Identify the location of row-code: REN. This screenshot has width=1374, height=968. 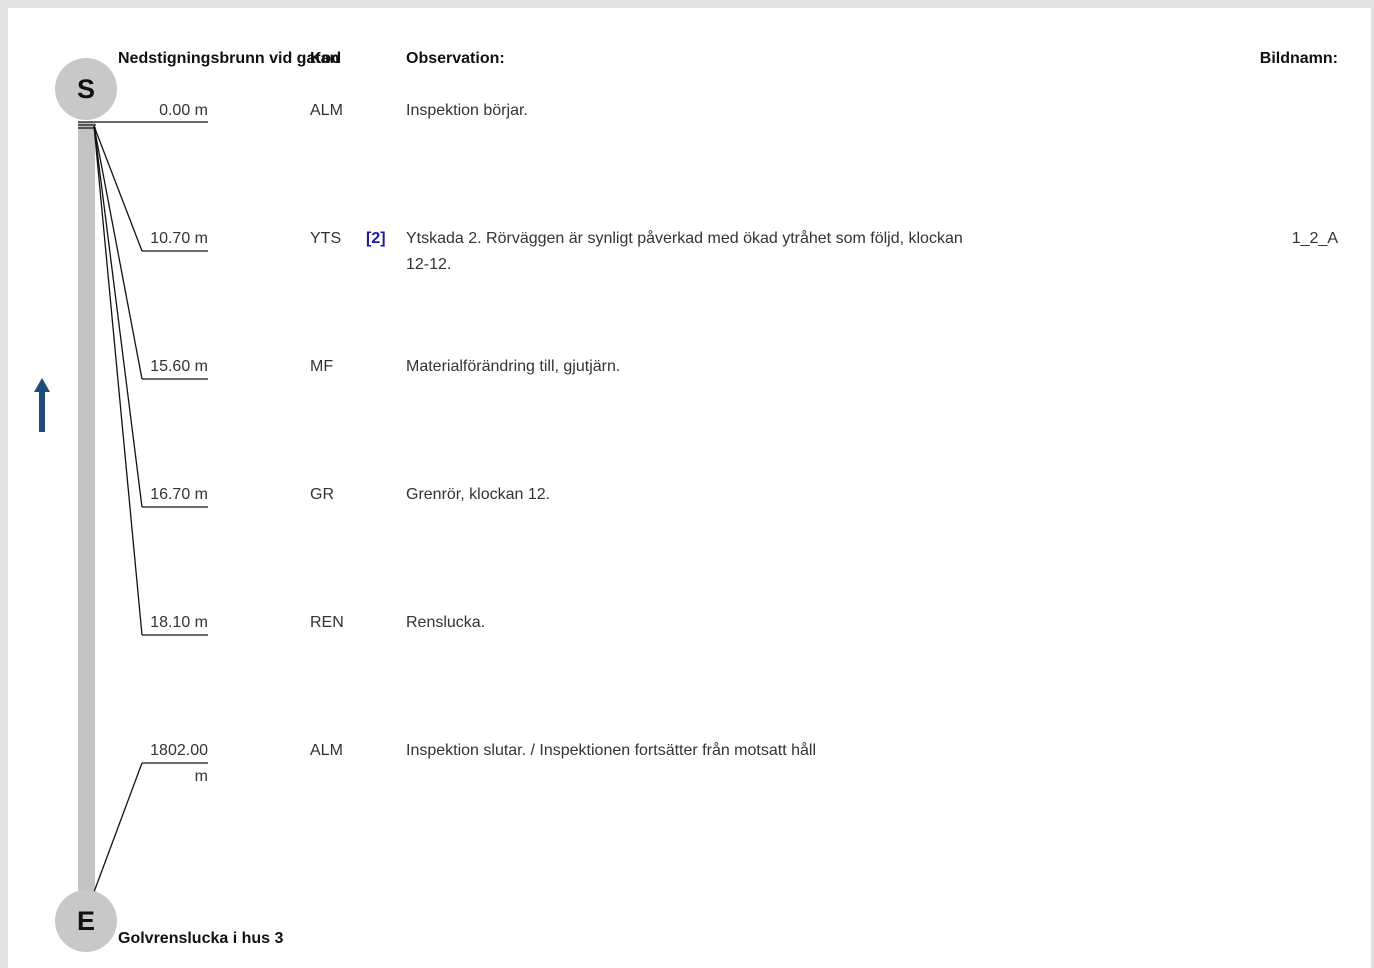
(327, 622).